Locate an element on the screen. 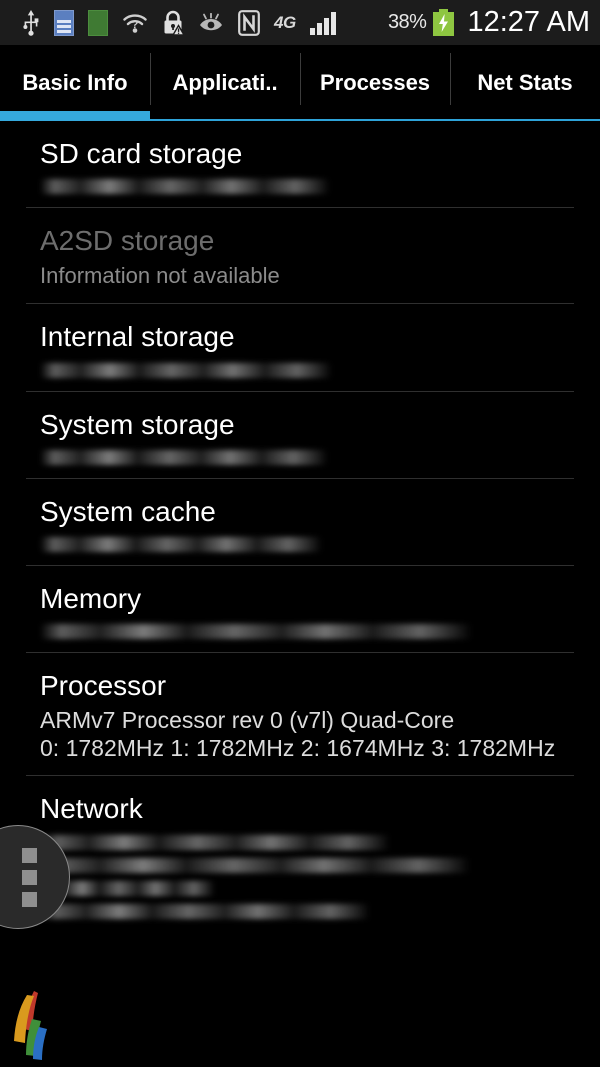 Image resolution: width=600 pixels, height=1067 pixels. tab-net-stats-label: Net Stats is located at coordinates (525, 82).